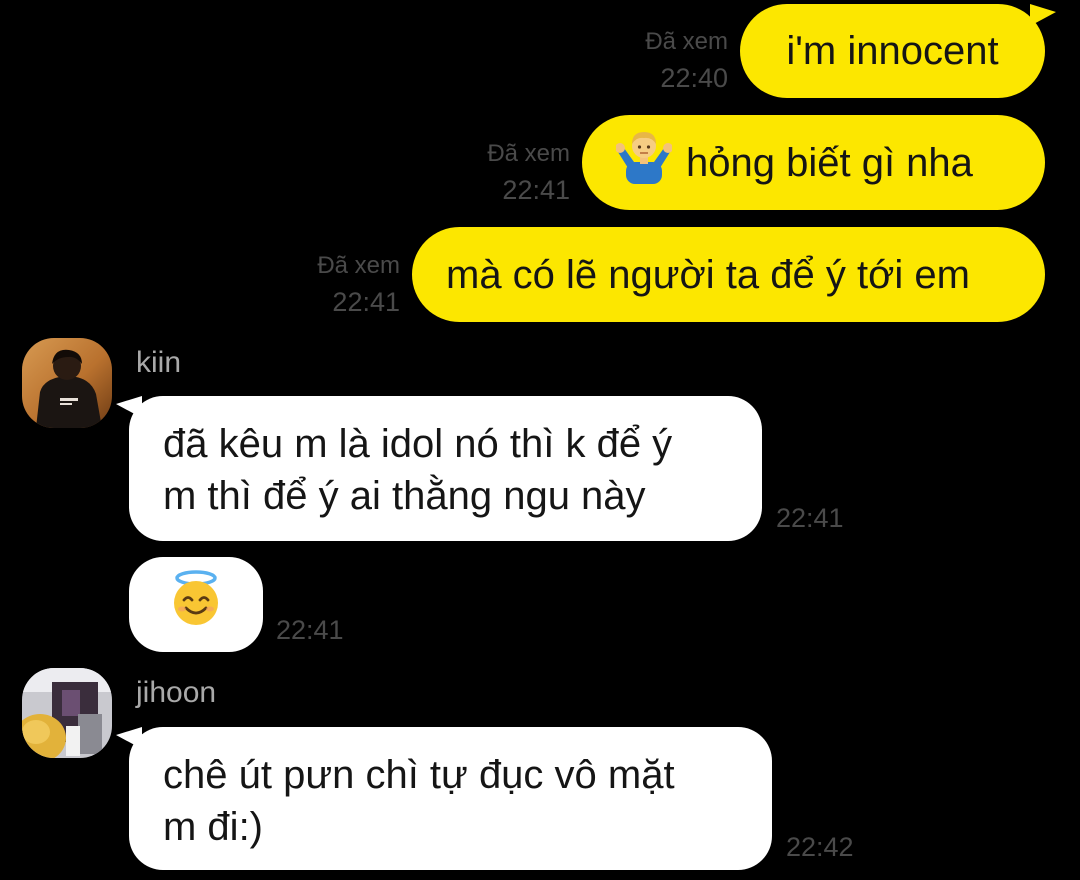  I want to click on outgoing-message-bubble: i'm innocent, so click(892, 51).